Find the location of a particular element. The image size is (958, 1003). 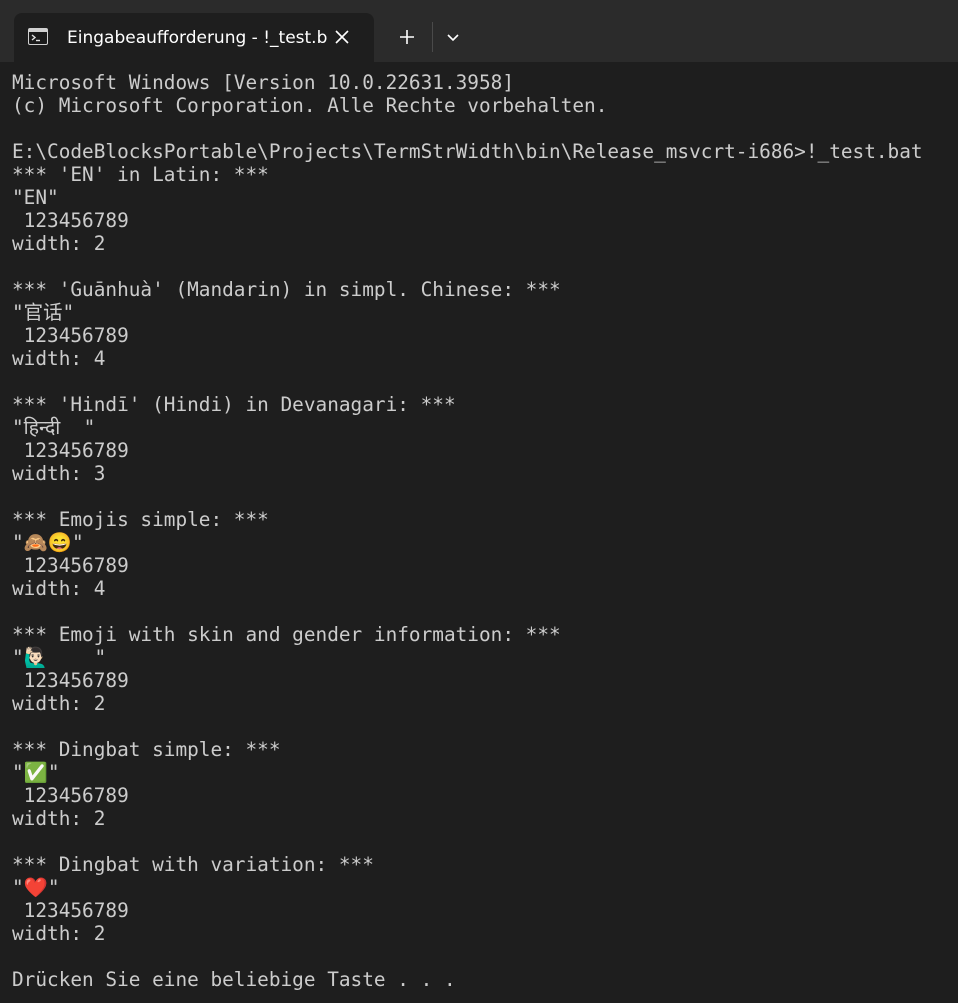

plus-icon is located at coordinates (407, 37).